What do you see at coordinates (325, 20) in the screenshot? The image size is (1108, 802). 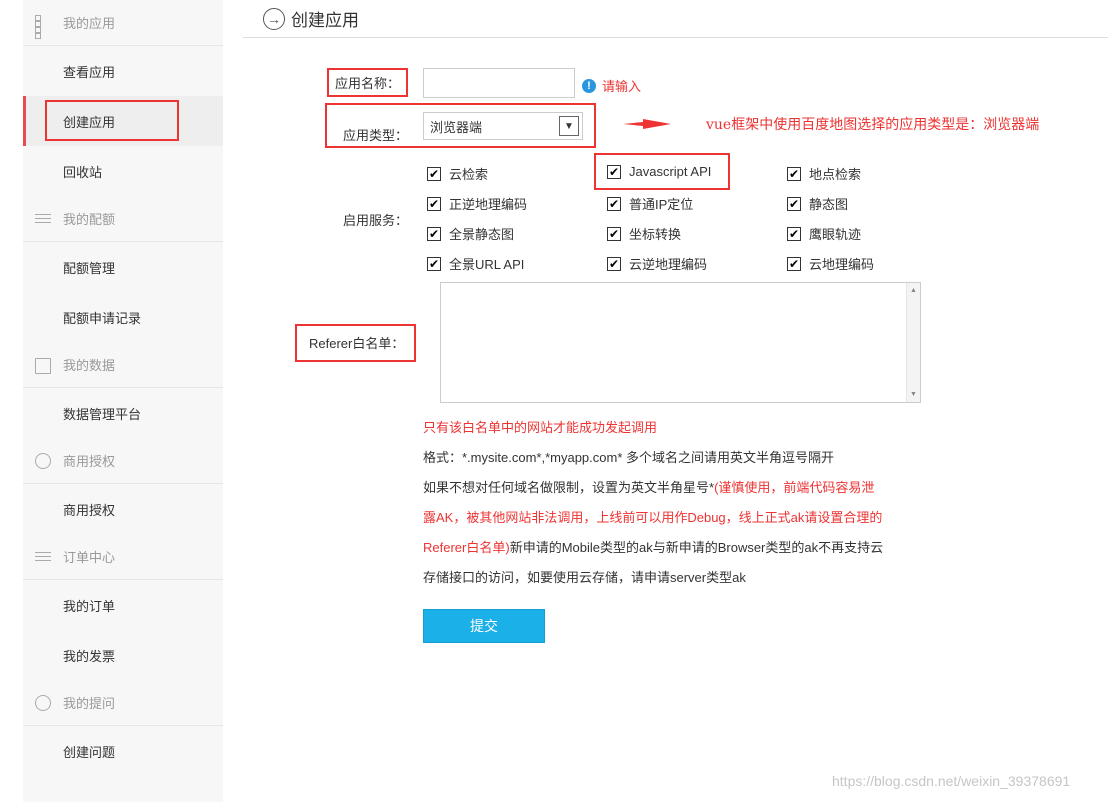 I see `page-title: 创建应用` at bounding box center [325, 20].